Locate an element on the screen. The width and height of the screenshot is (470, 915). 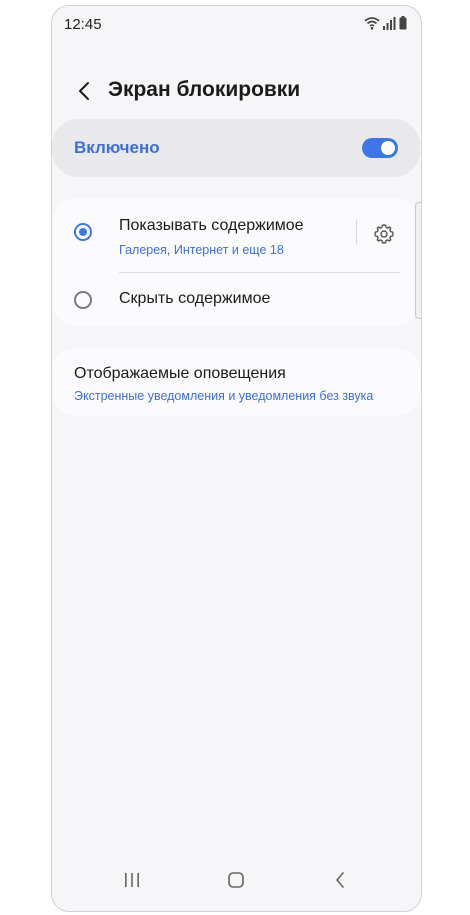
option-show-content-sublabel: Галерея, Интернет и еще 18 is located at coordinates (201, 250).